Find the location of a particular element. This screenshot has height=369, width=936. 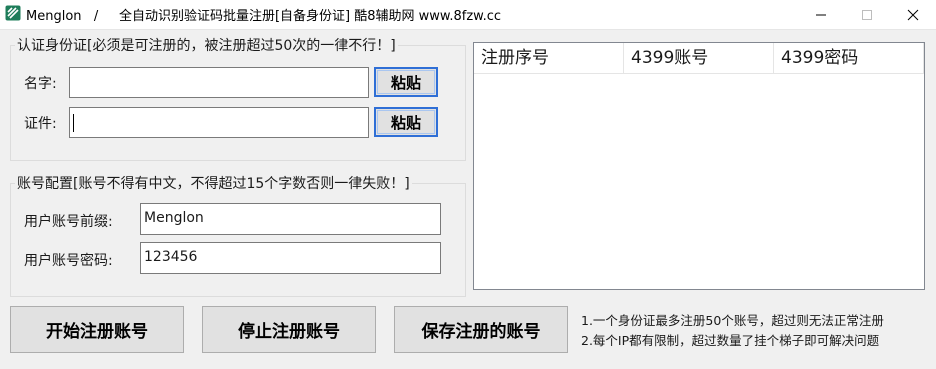

app-name: Menglon is located at coordinates (54, 16).